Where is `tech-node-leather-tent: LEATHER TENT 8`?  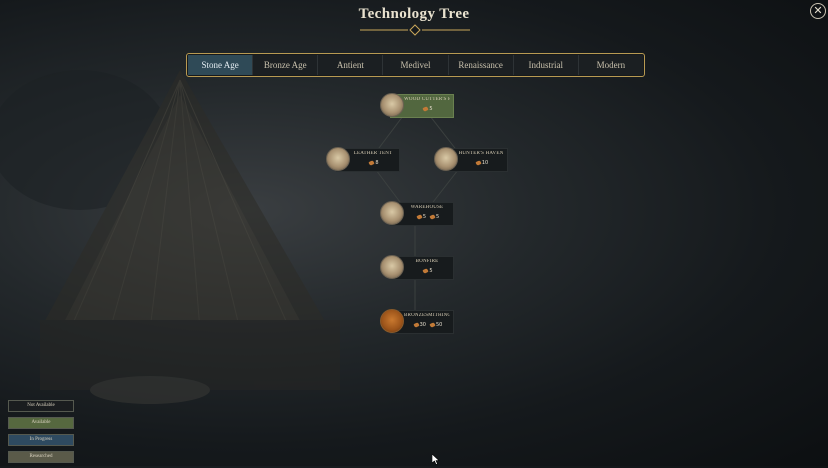
tech-node-leather-tent: LEATHER TENT 8 is located at coordinates (363, 159).